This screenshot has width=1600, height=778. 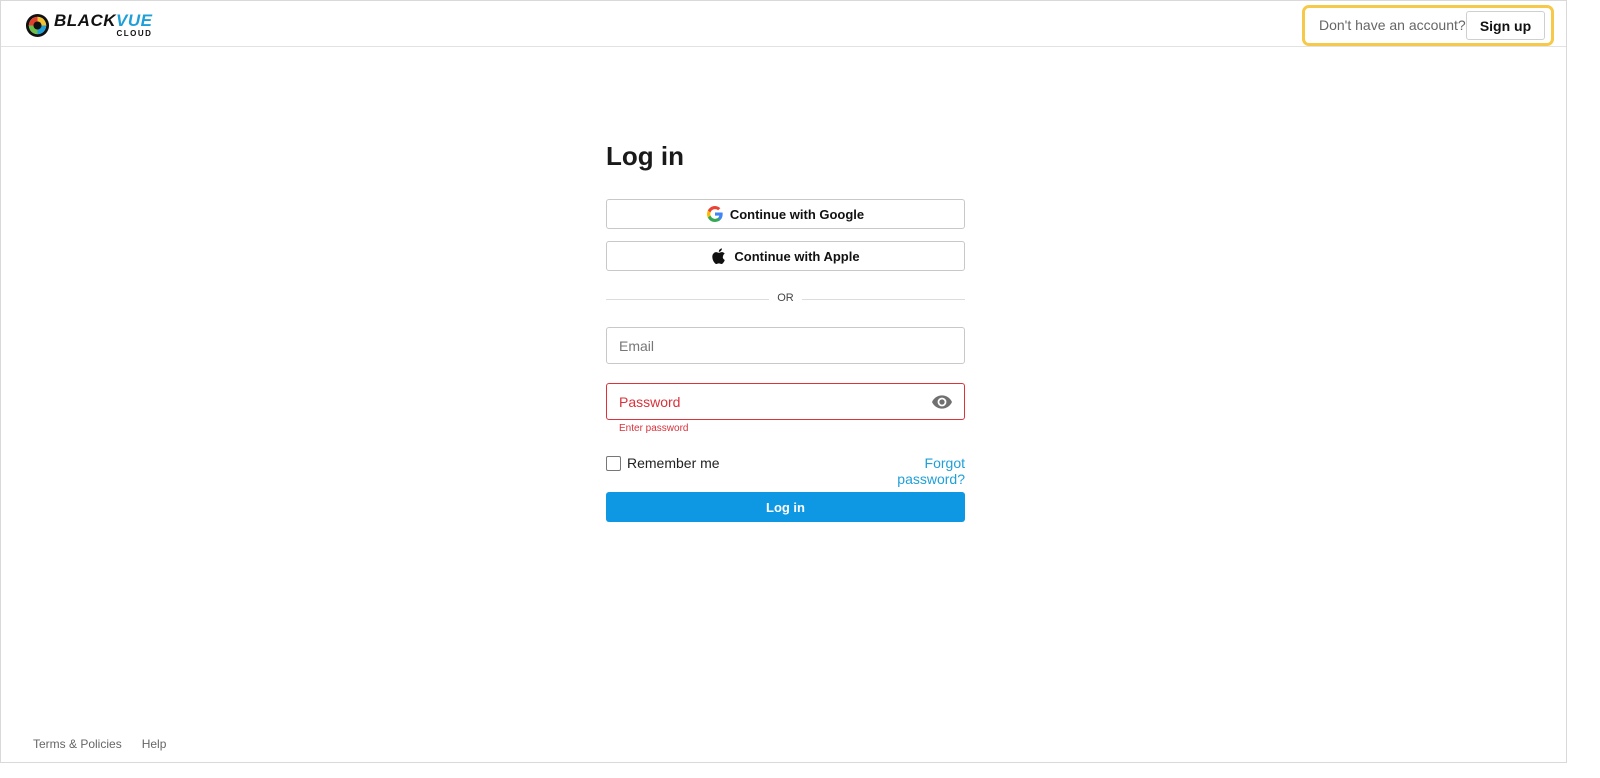 I want to click on password-input, so click(x=785, y=401).